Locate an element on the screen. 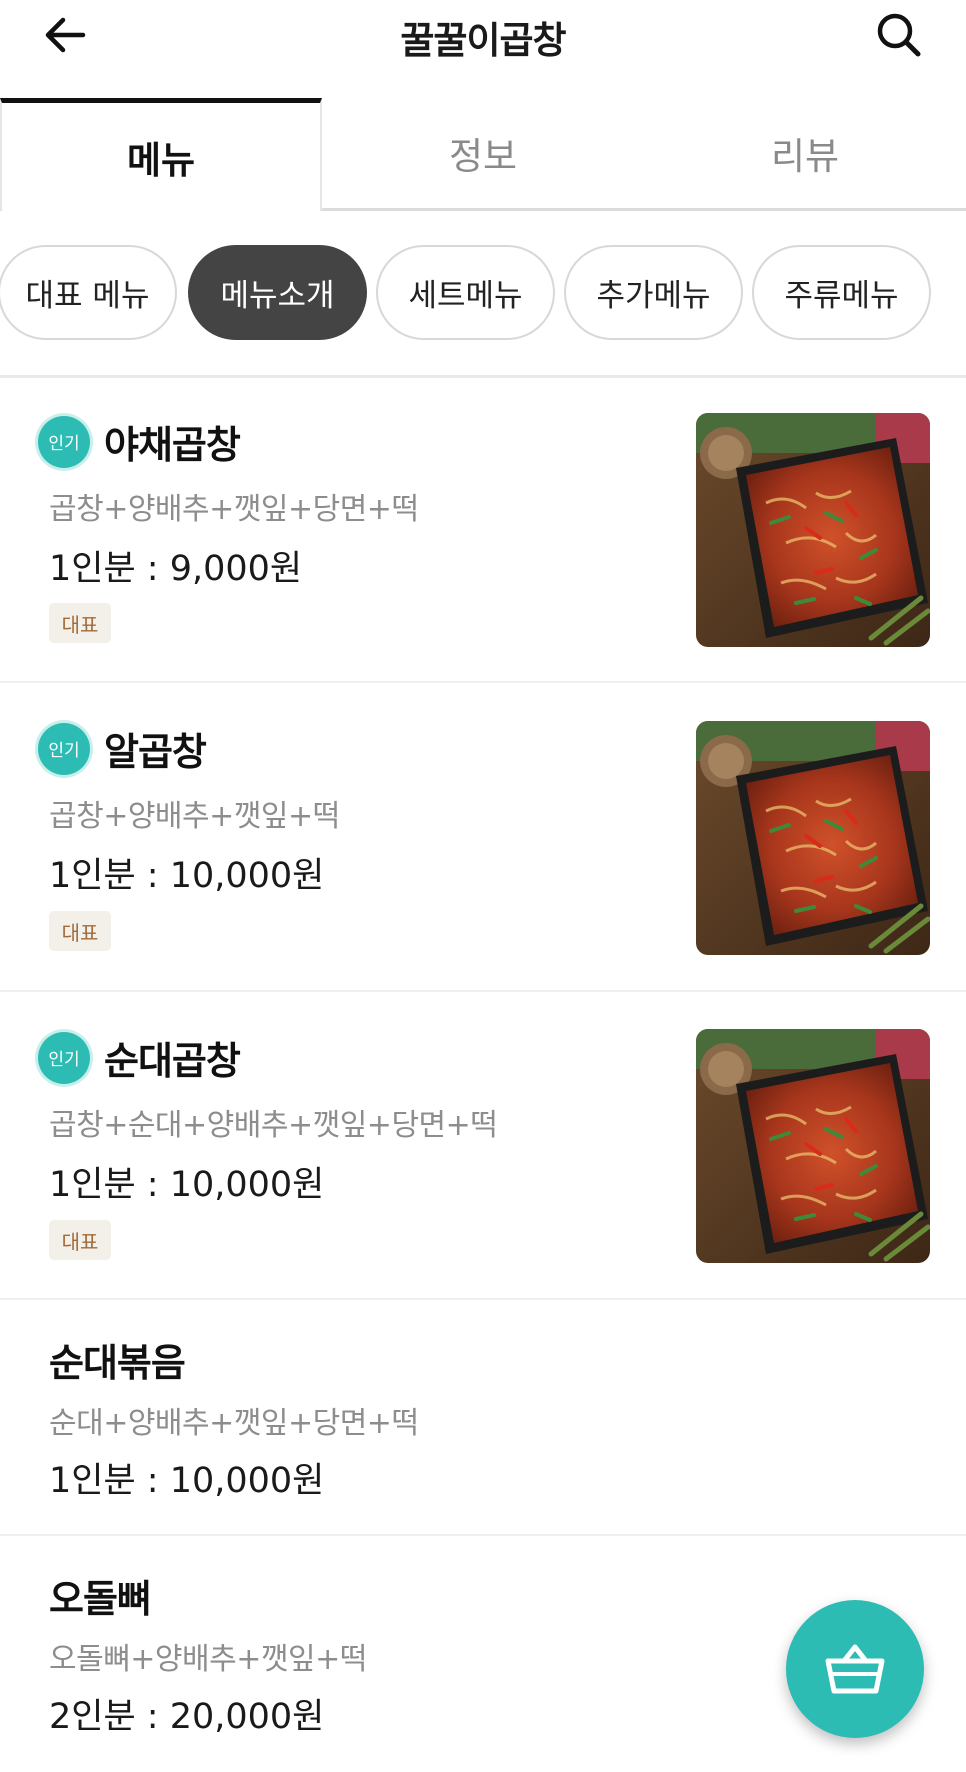 This screenshot has width=966, height=1772. menu-item-price: 1인분 : 9,000원 is located at coordinates (176, 569).